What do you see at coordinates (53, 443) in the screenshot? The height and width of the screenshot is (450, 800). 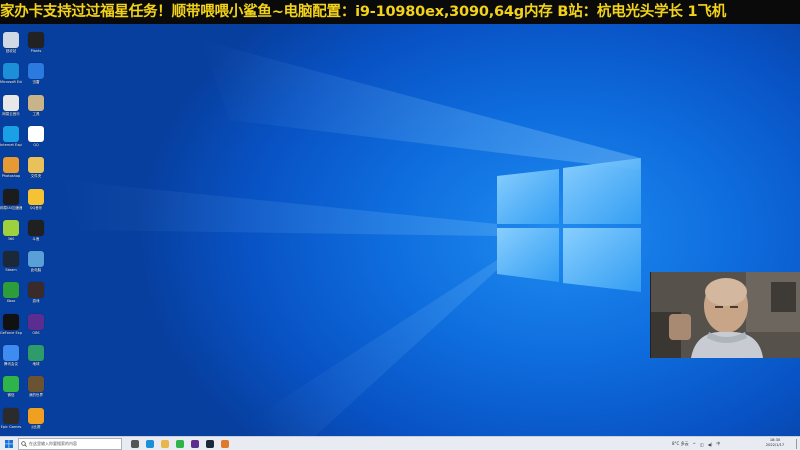 I see `search-placeholder: 在这里输入你要搜索的内容` at bounding box center [53, 443].